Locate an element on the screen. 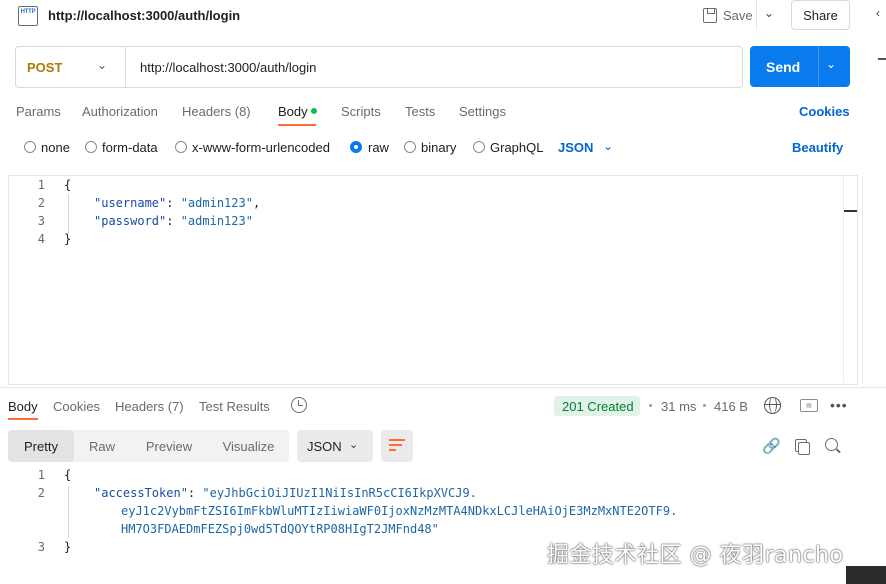 This screenshot has height=584, width=886. tab-tests: Tests is located at coordinates (420, 111).